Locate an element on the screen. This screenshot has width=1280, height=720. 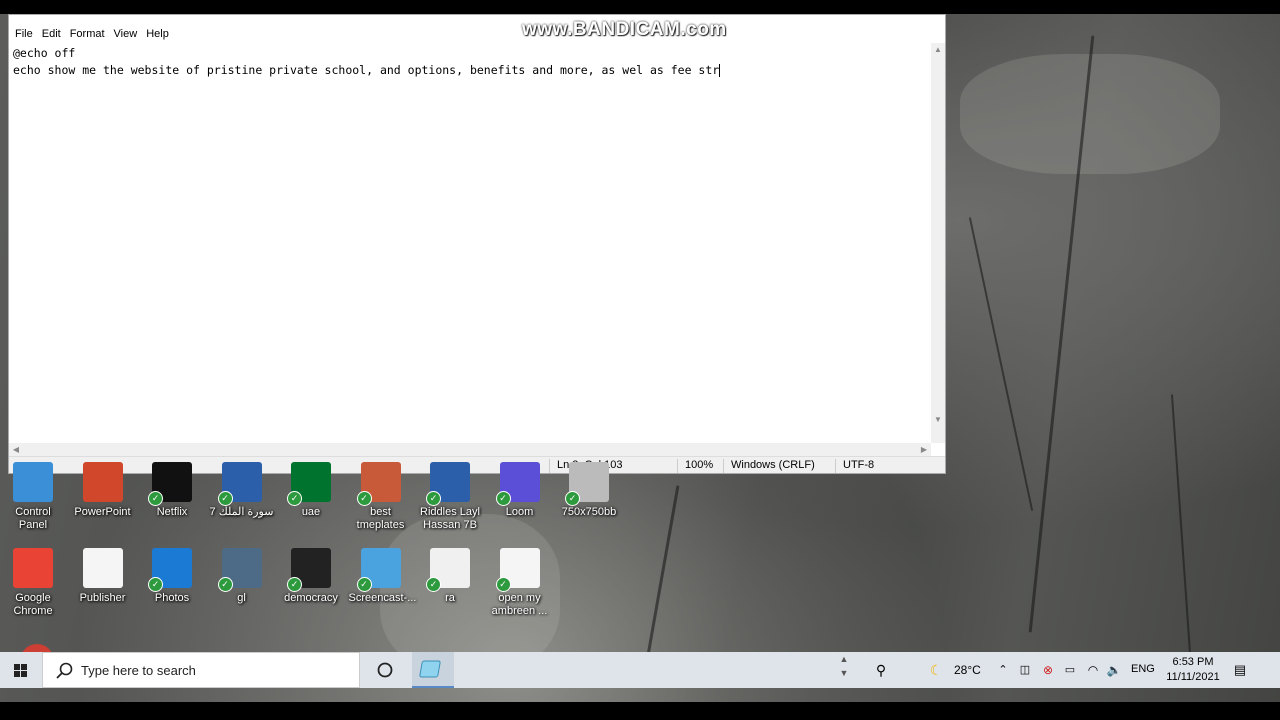
volume-icon: 🔈 is located at coordinates (1114, 670).